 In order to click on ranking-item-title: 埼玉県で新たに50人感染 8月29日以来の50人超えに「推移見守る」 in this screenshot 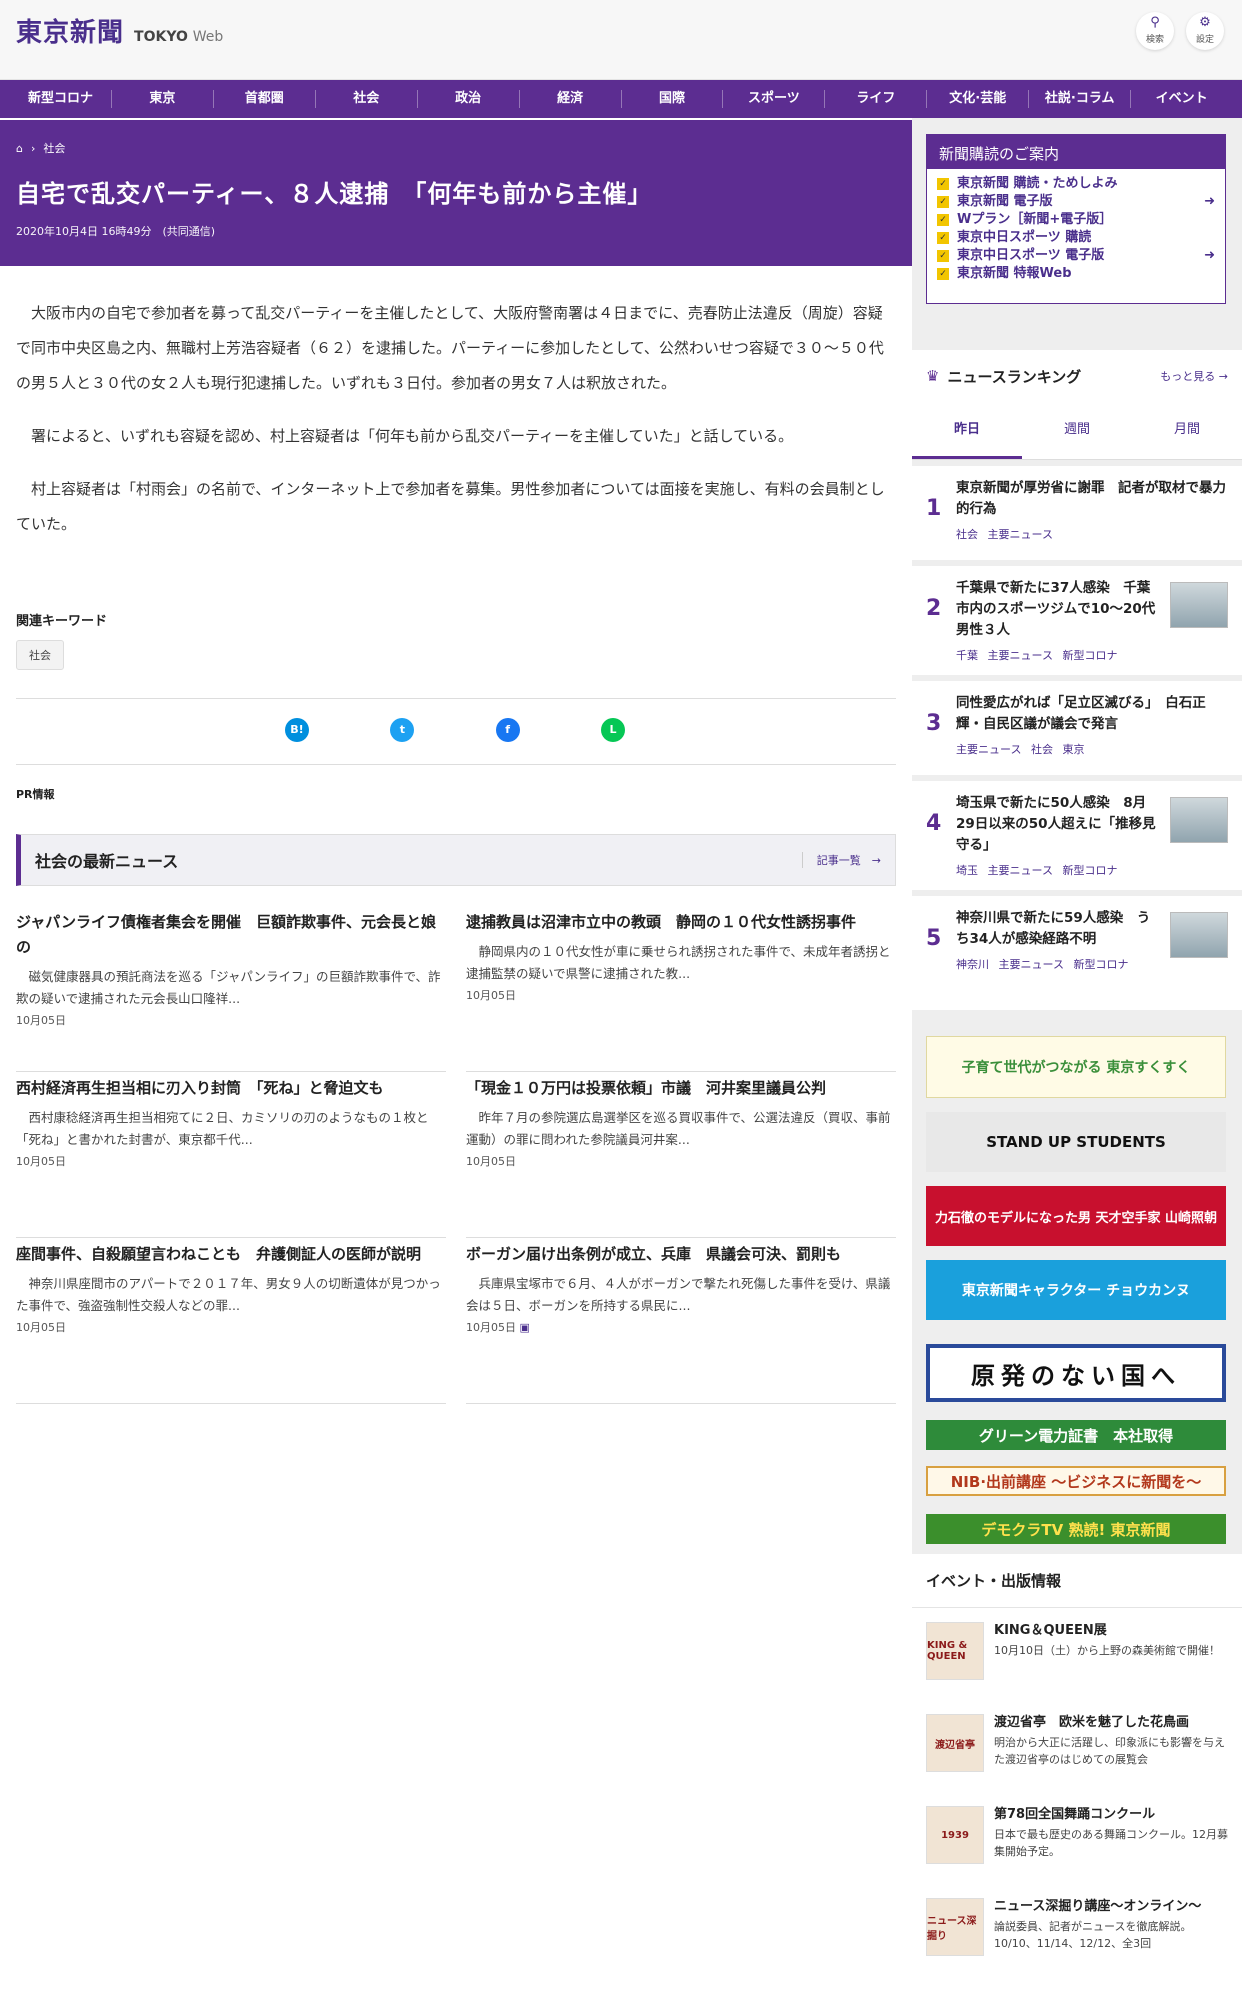, I will do `click(1057, 824)`.